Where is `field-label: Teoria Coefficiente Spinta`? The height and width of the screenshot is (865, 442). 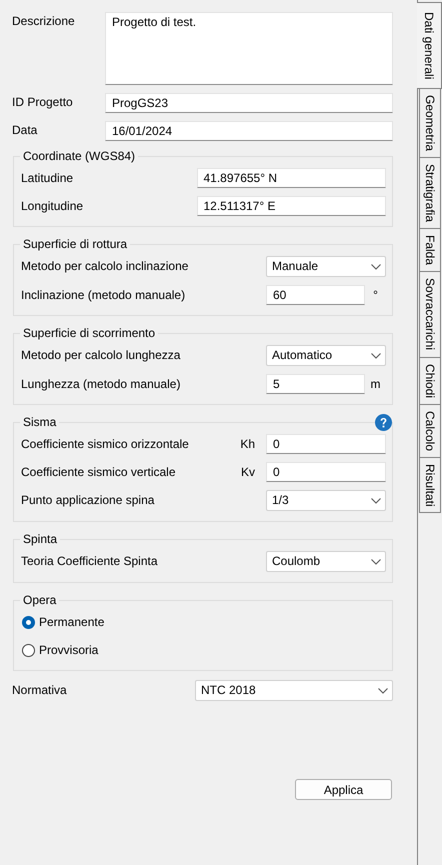
field-label: Teoria Coefficiente Spinta is located at coordinates (90, 561).